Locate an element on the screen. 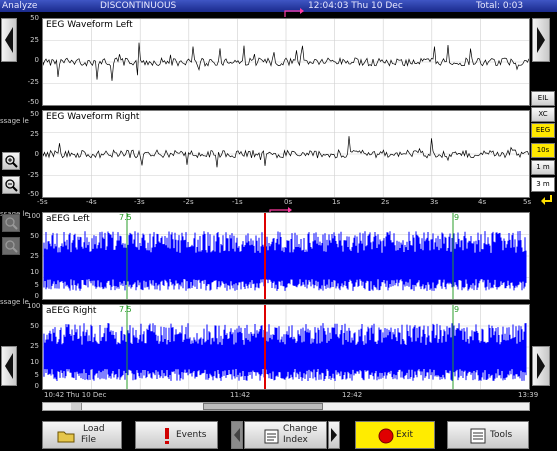  x-tick: -3s is located at coordinates (139, 202).